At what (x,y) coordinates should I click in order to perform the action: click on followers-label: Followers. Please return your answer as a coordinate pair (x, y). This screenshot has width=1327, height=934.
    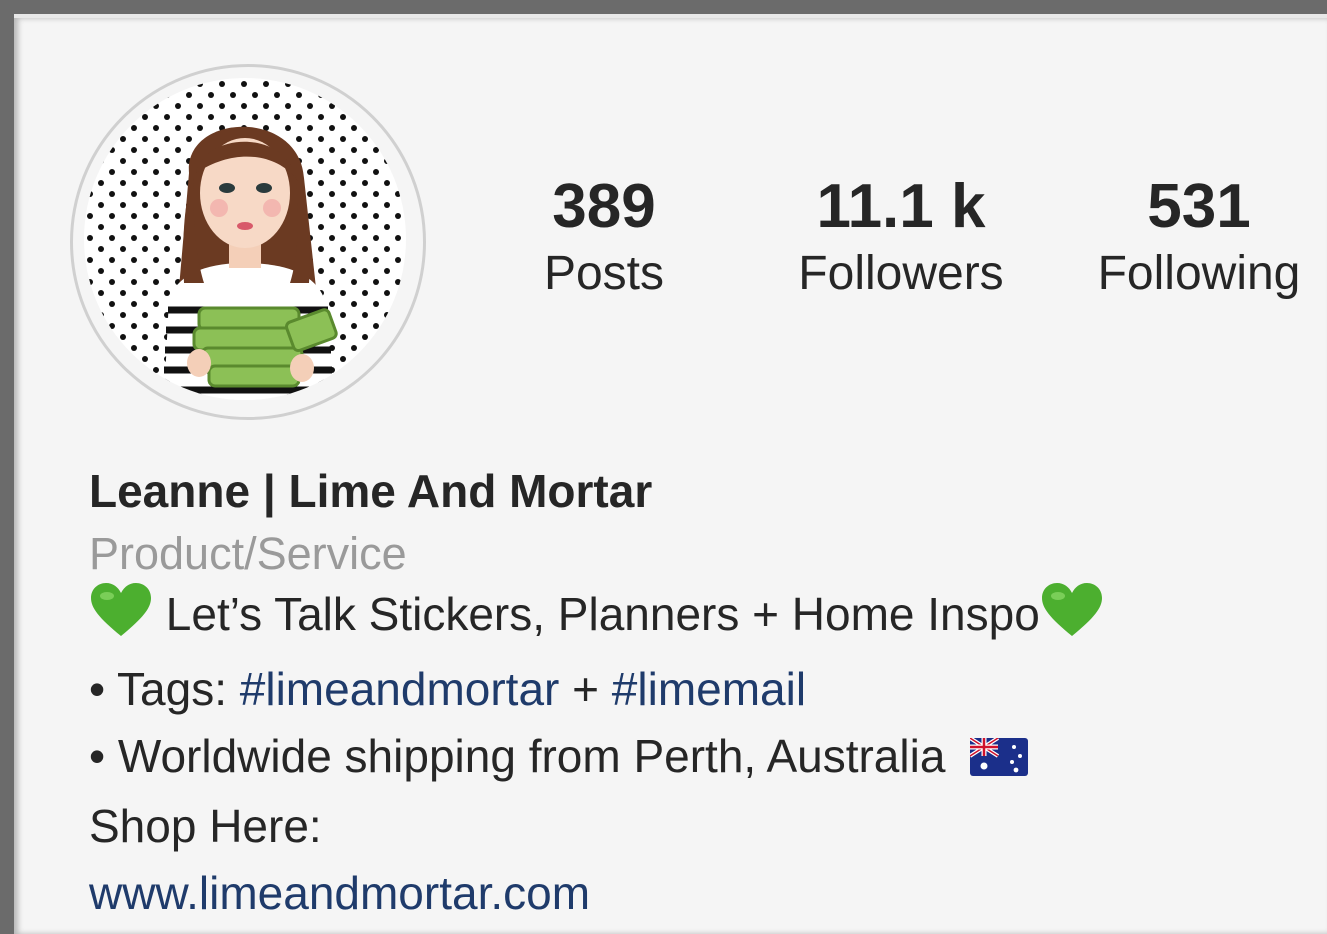
    Looking at the image, I should click on (901, 273).